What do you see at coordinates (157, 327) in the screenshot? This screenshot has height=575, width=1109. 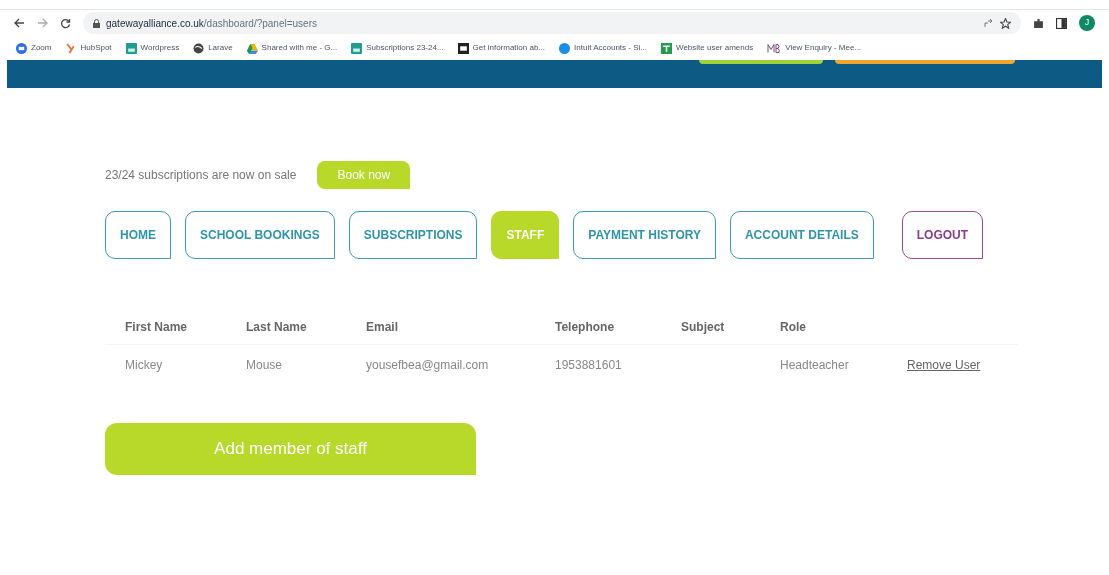 I see `column-header: First Name` at bounding box center [157, 327].